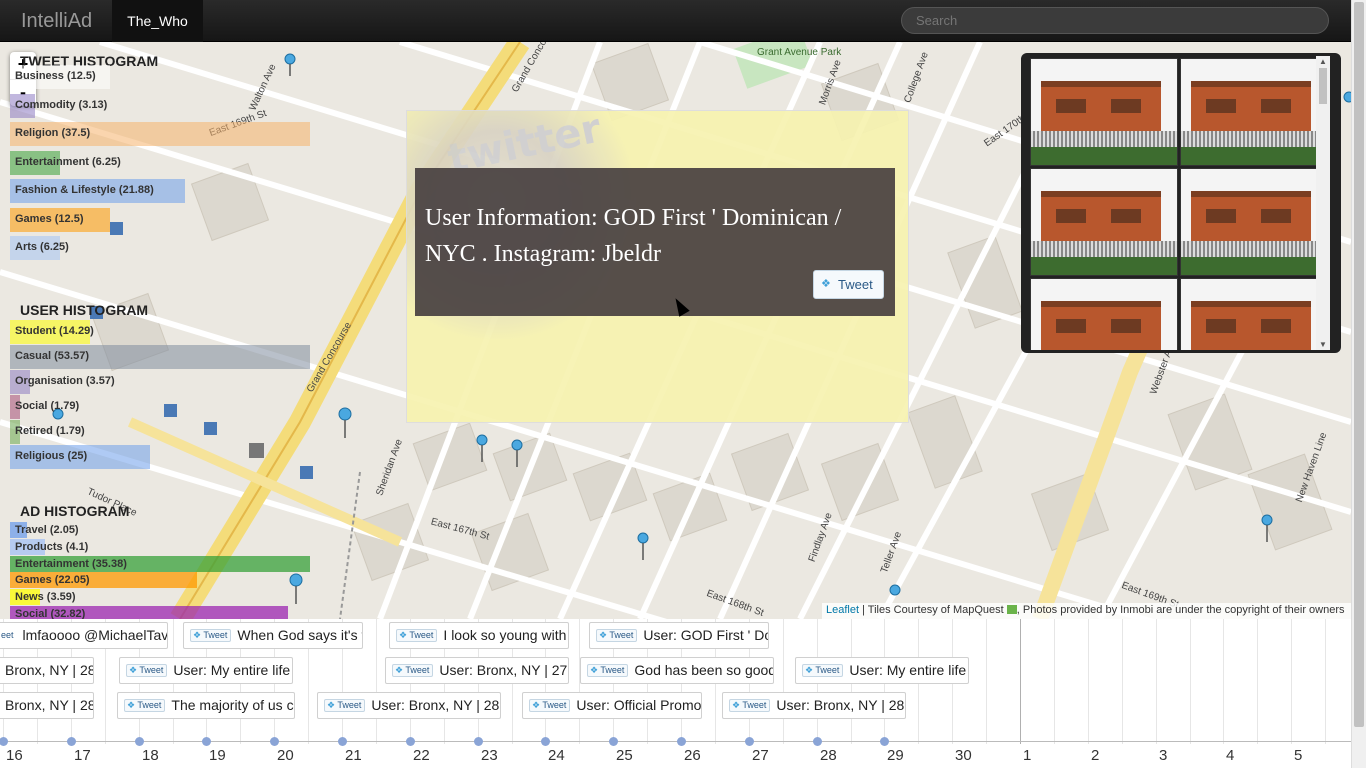 This screenshot has width=1366, height=768. I want to click on bar-label: Religion (37.5), so click(53, 133).